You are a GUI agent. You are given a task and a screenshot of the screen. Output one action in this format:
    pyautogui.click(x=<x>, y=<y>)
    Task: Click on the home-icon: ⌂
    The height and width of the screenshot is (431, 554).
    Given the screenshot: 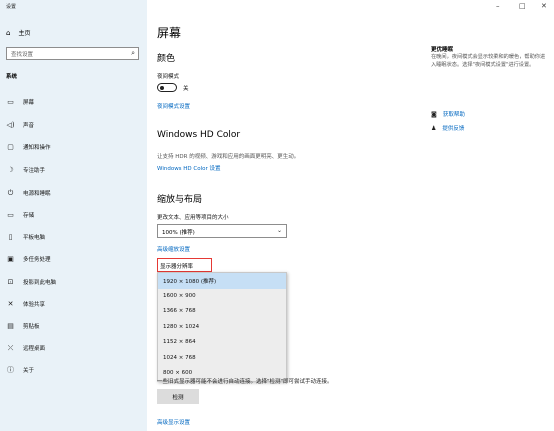 What is the action you would take?
    pyautogui.click(x=8, y=32)
    